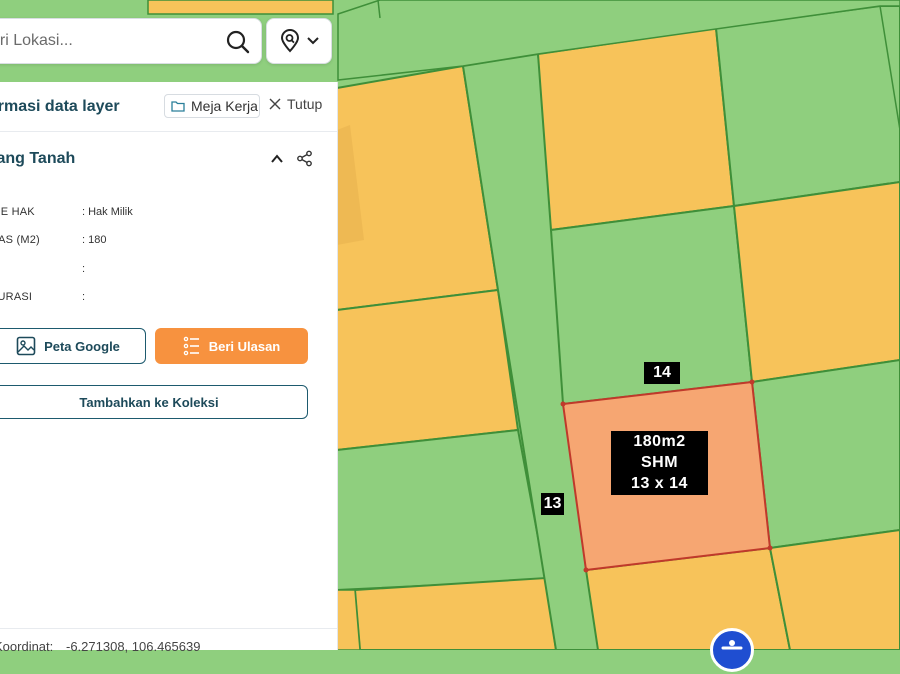 Image resolution: width=900 pixels, height=674 pixels. I want to click on panel-header: ormasi data layer Meja Kerja Tutup, so click(168, 107).